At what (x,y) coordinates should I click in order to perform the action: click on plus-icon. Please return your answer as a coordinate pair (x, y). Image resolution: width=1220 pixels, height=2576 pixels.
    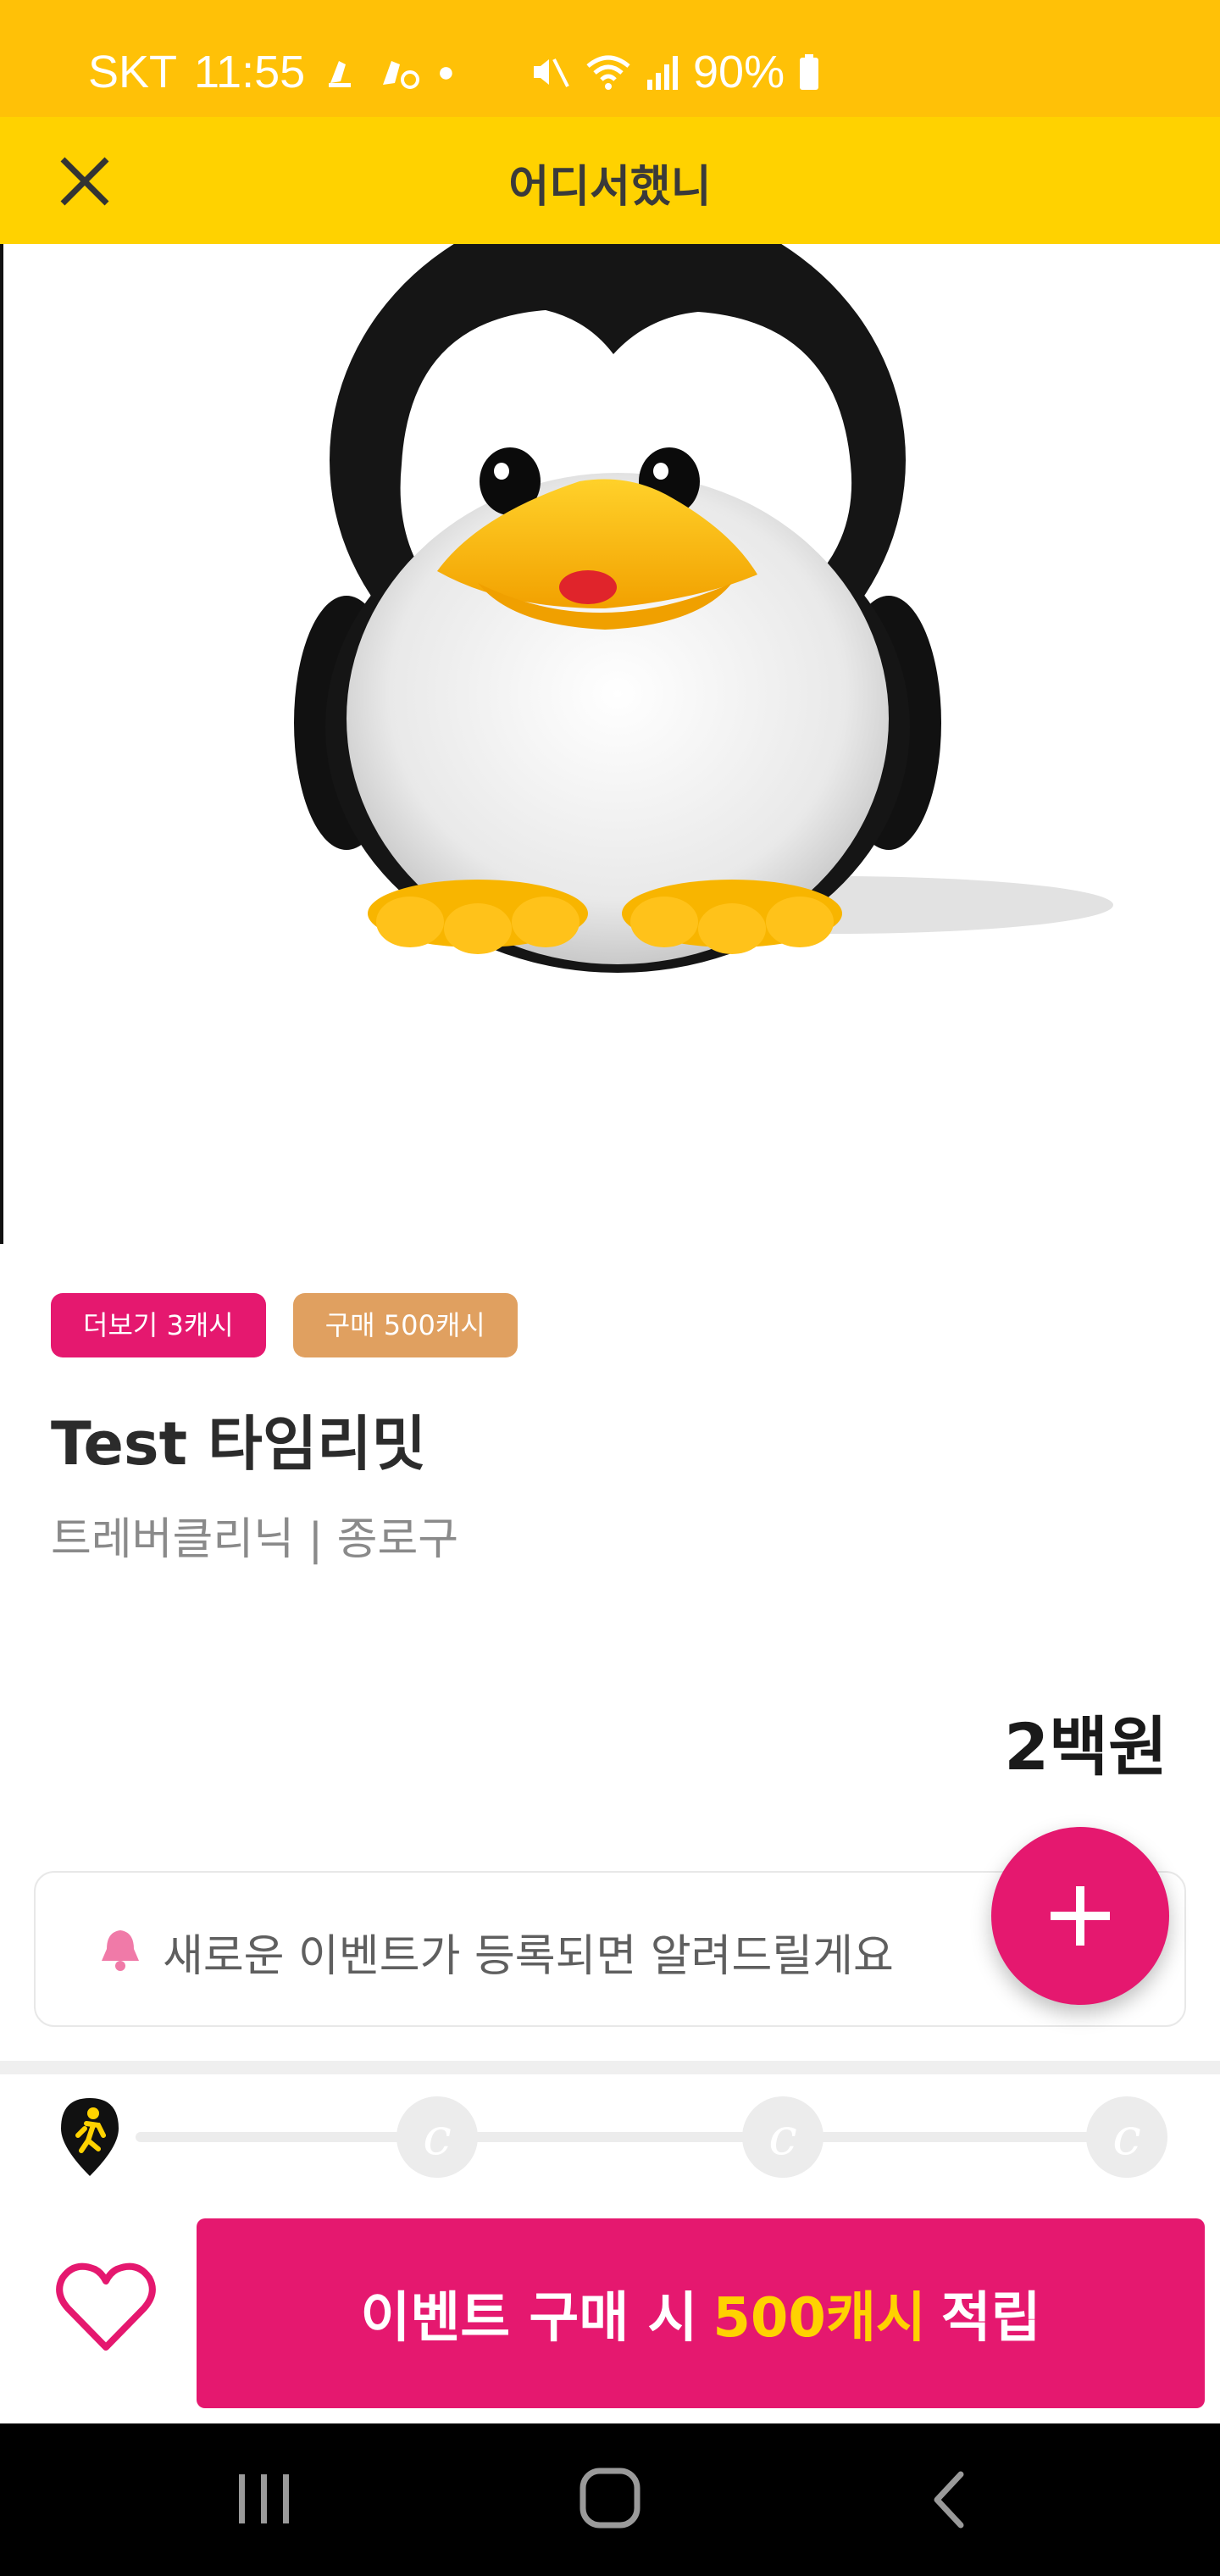
    Looking at the image, I should click on (1080, 1916).